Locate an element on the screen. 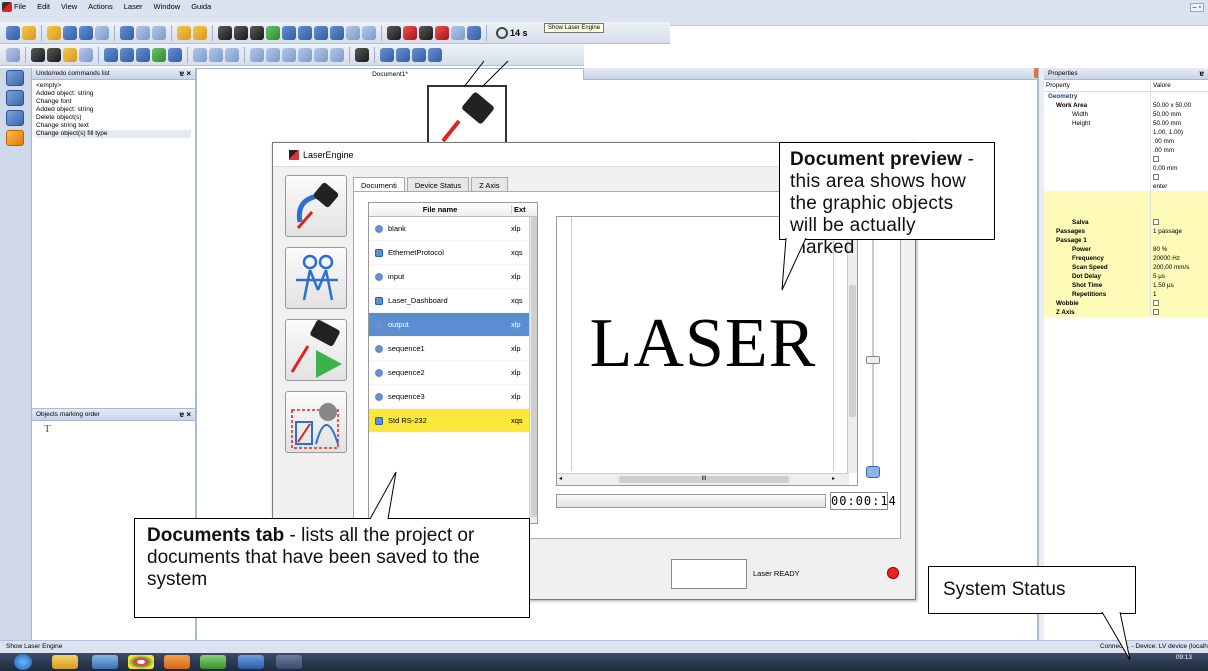 The image size is (1208, 671). property-row: Scan Speed 200.00 mm/s is located at coordinates (1126, 267).